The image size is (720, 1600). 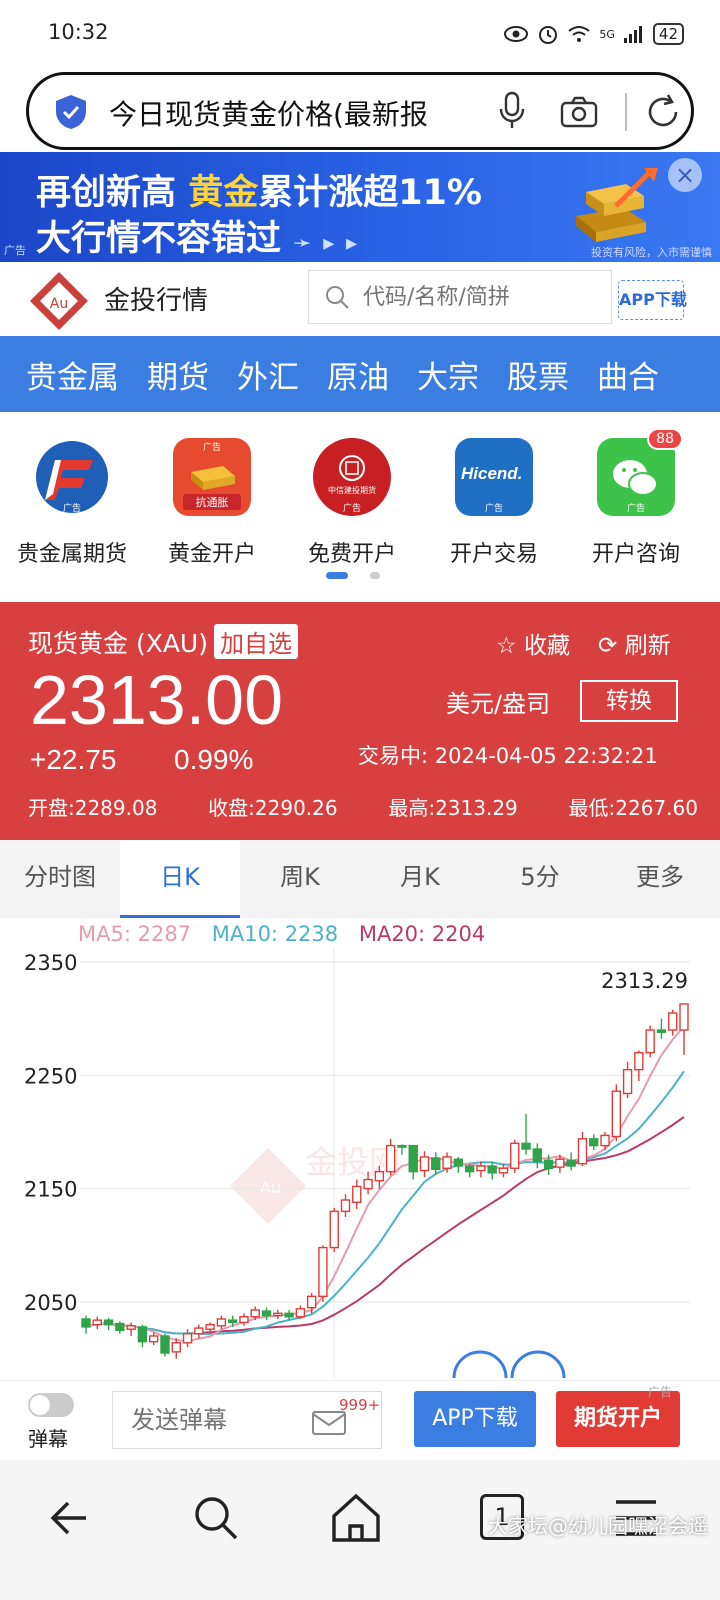 What do you see at coordinates (352, 477) in the screenshot?
I see `citic-futures-icon: 中信建投期货 广告` at bounding box center [352, 477].